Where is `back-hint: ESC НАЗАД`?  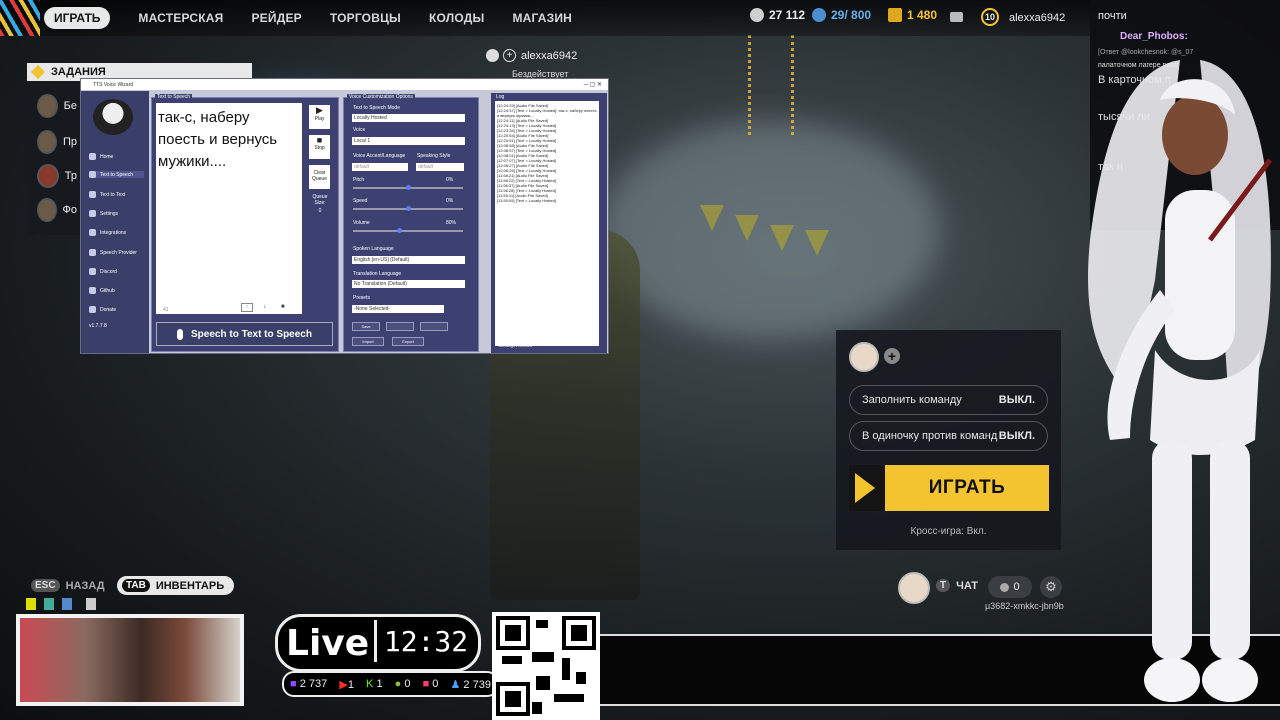 back-hint: ESC НАЗАД is located at coordinates (68, 585).